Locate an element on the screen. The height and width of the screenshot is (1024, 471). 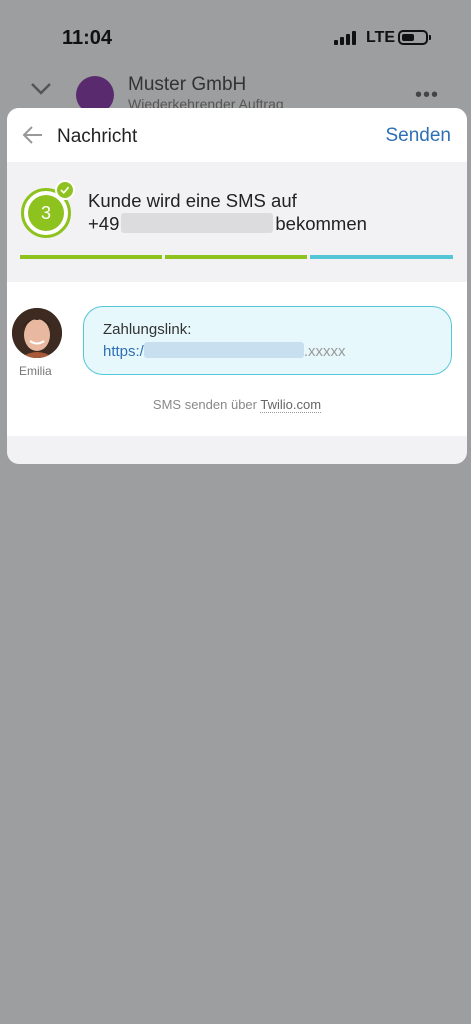
link-prefix: https:/ is located at coordinates (123, 351).